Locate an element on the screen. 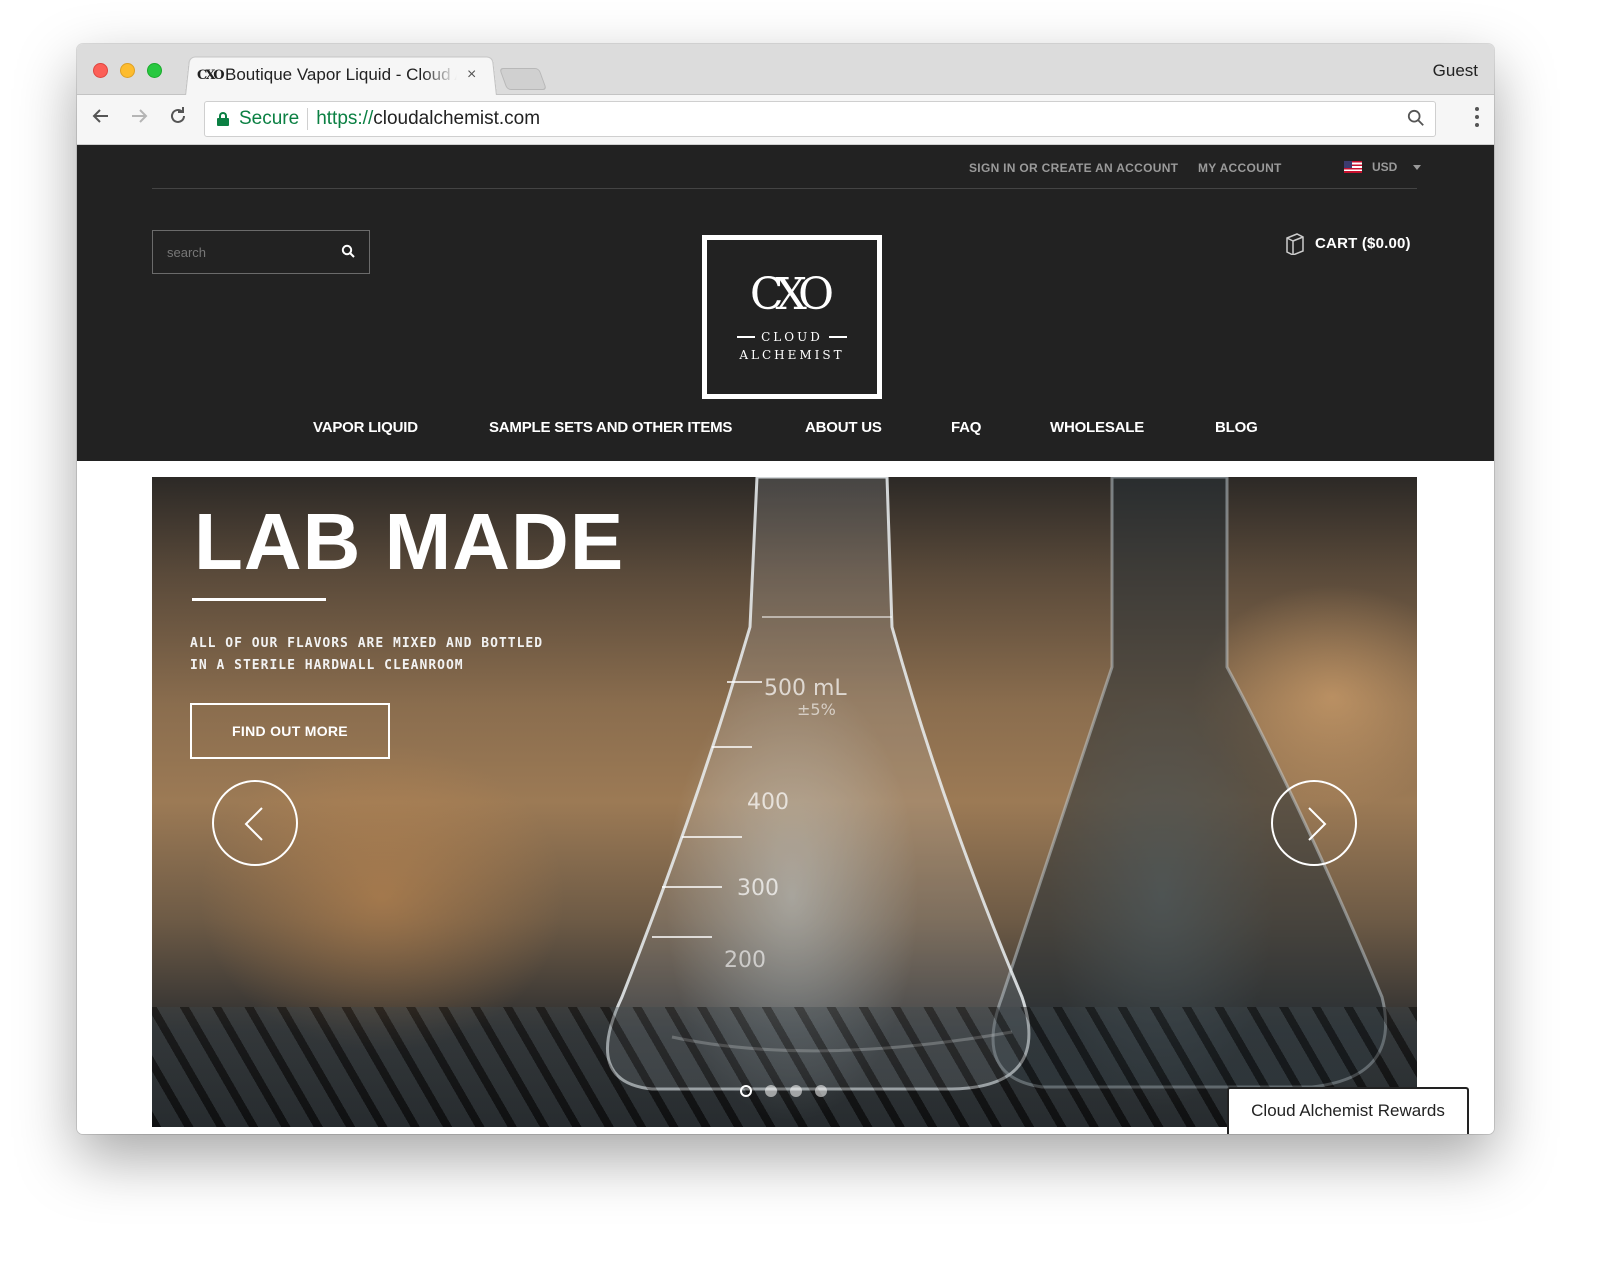 This screenshot has width=1600, height=1265. search-icon is located at coordinates (348, 251).